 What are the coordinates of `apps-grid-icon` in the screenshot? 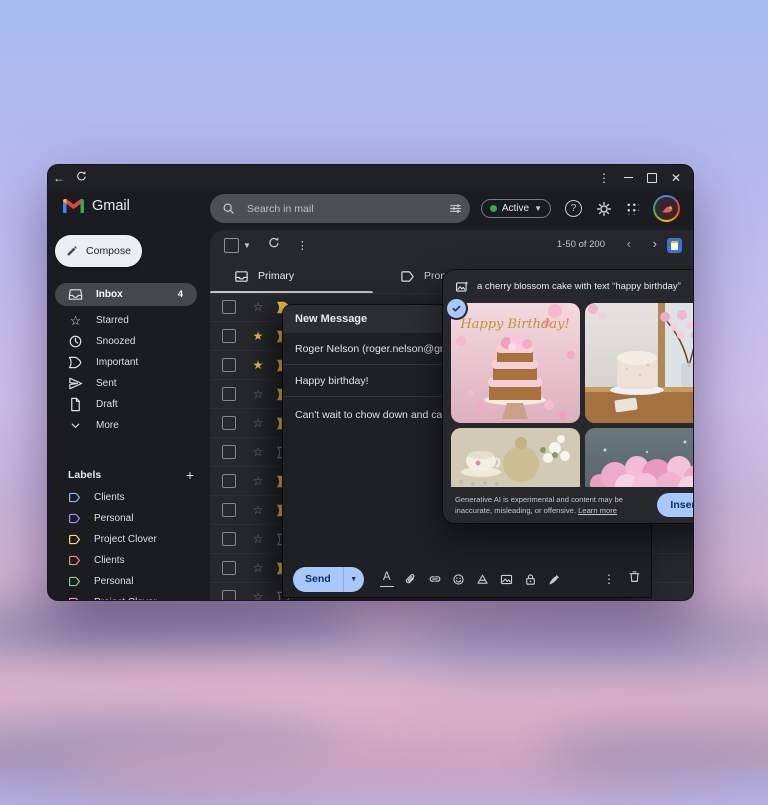 It's located at (632, 208).